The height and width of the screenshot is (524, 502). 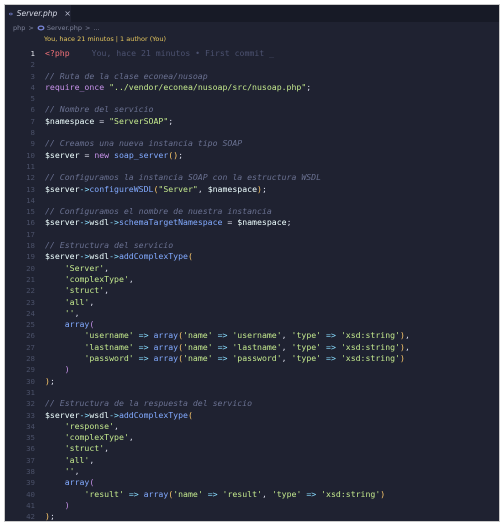 I want to click on code-line: 35 'complexType',, so click(x=252, y=437).